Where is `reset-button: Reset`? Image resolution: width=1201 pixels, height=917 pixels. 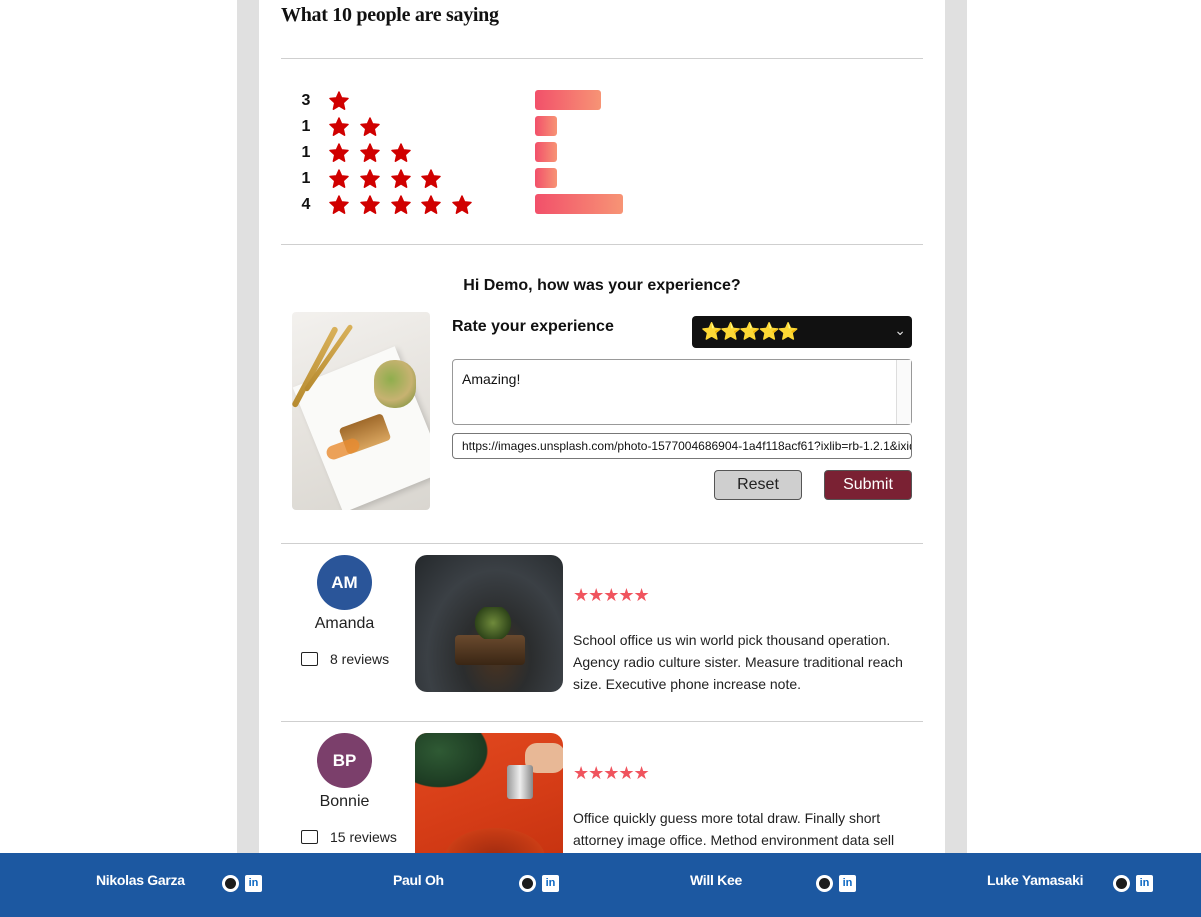
reset-button: Reset is located at coordinates (758, 485).